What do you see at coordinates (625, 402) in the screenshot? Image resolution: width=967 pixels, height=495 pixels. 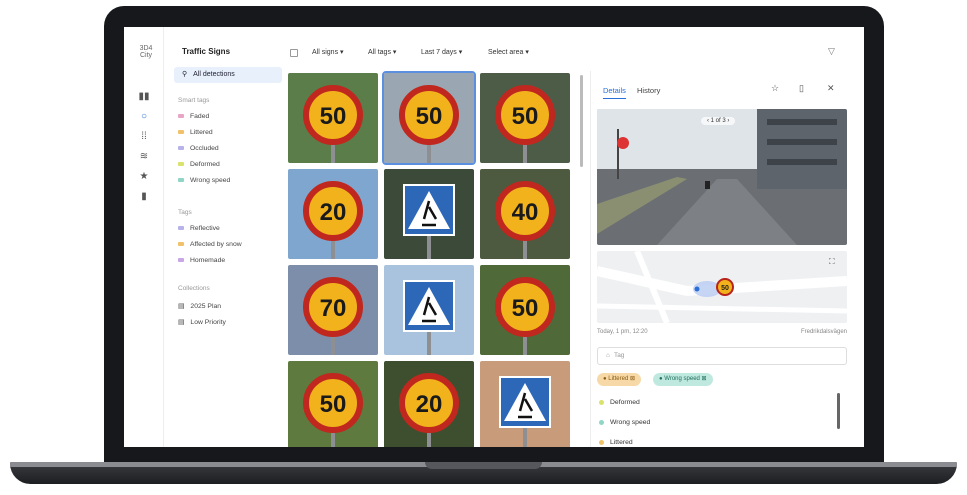 I see `tag-row-label: Deformed` at bounding box center [625, 402].